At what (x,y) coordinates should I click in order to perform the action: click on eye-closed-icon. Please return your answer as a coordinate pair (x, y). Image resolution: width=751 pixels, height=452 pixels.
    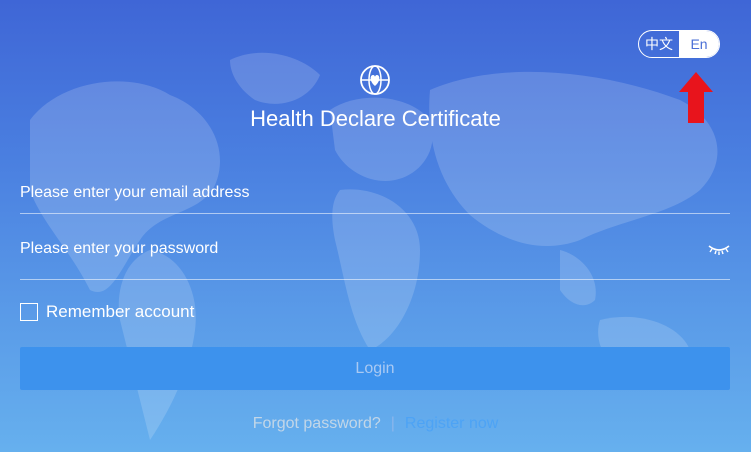
    Looking at the image, I should click on (719, 249).